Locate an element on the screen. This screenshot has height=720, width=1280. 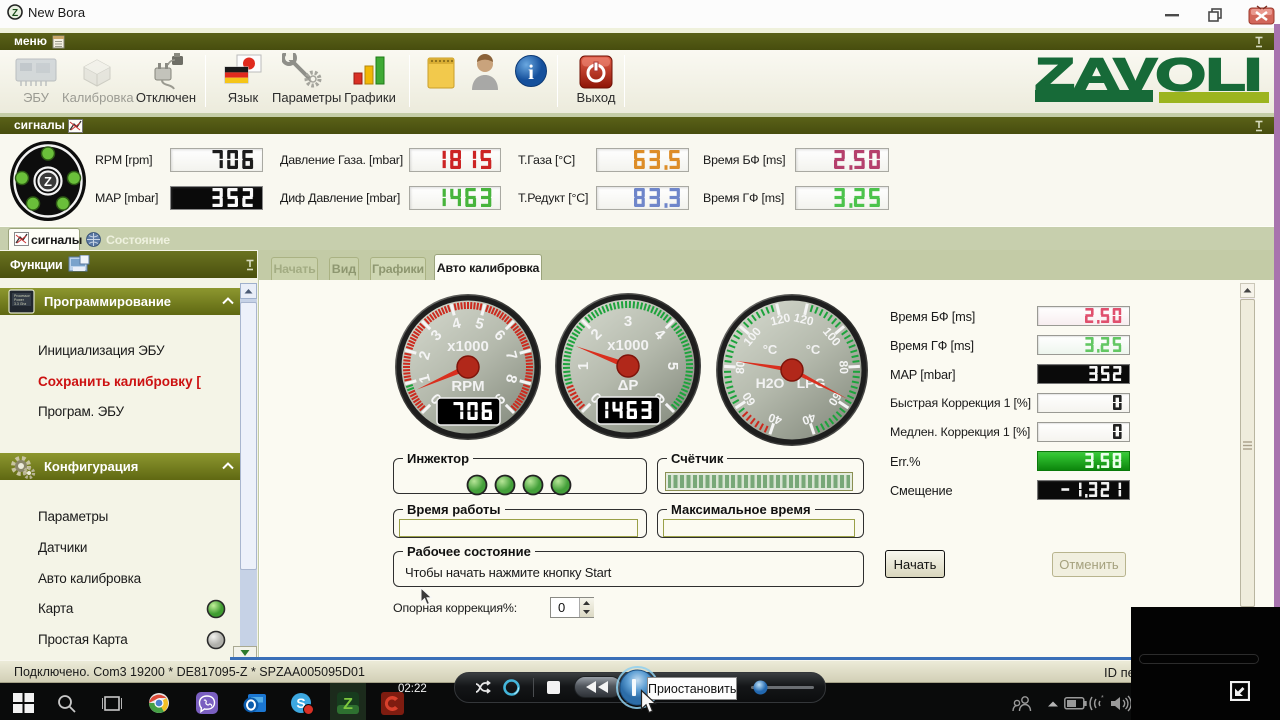
svg-text: i is located at coordinates (531, 72).